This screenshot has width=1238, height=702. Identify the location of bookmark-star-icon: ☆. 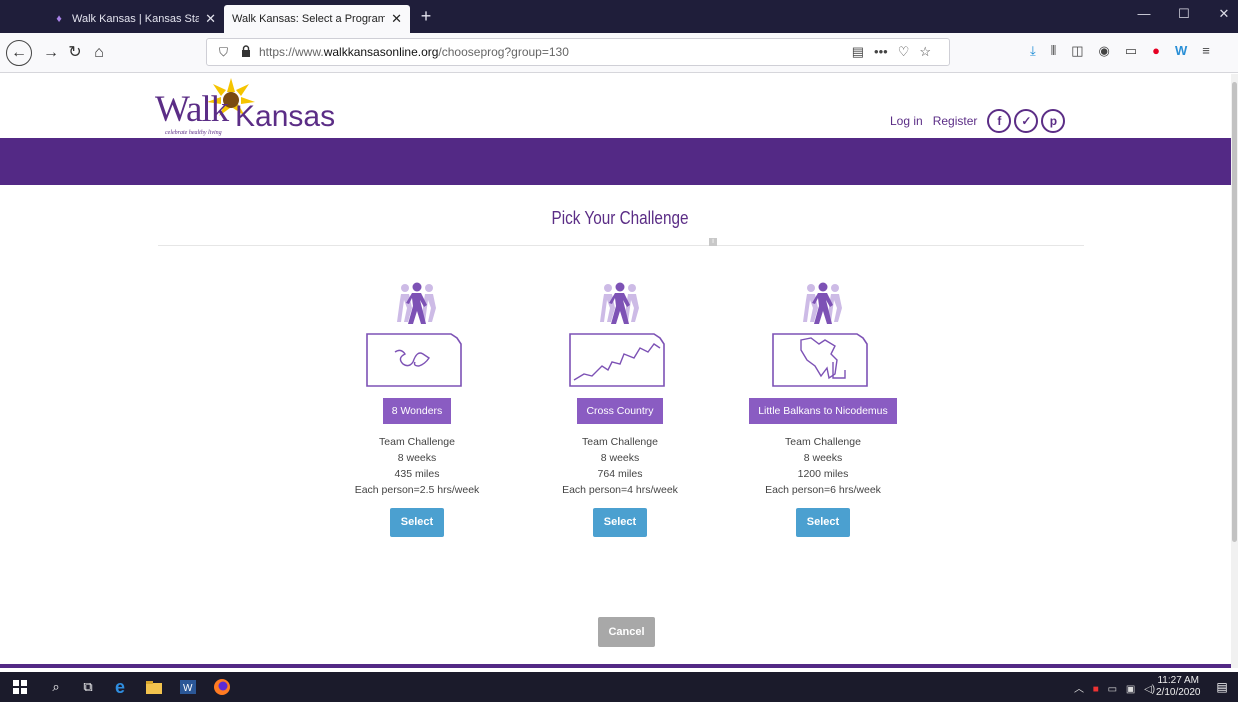
(925, 52).